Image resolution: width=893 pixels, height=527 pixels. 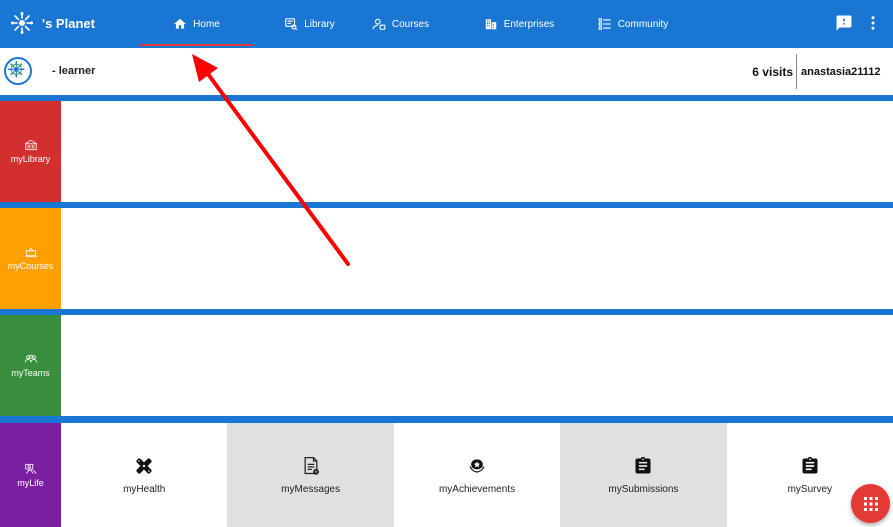 I want to click on feedback-icon, so click(x=844, y=23).